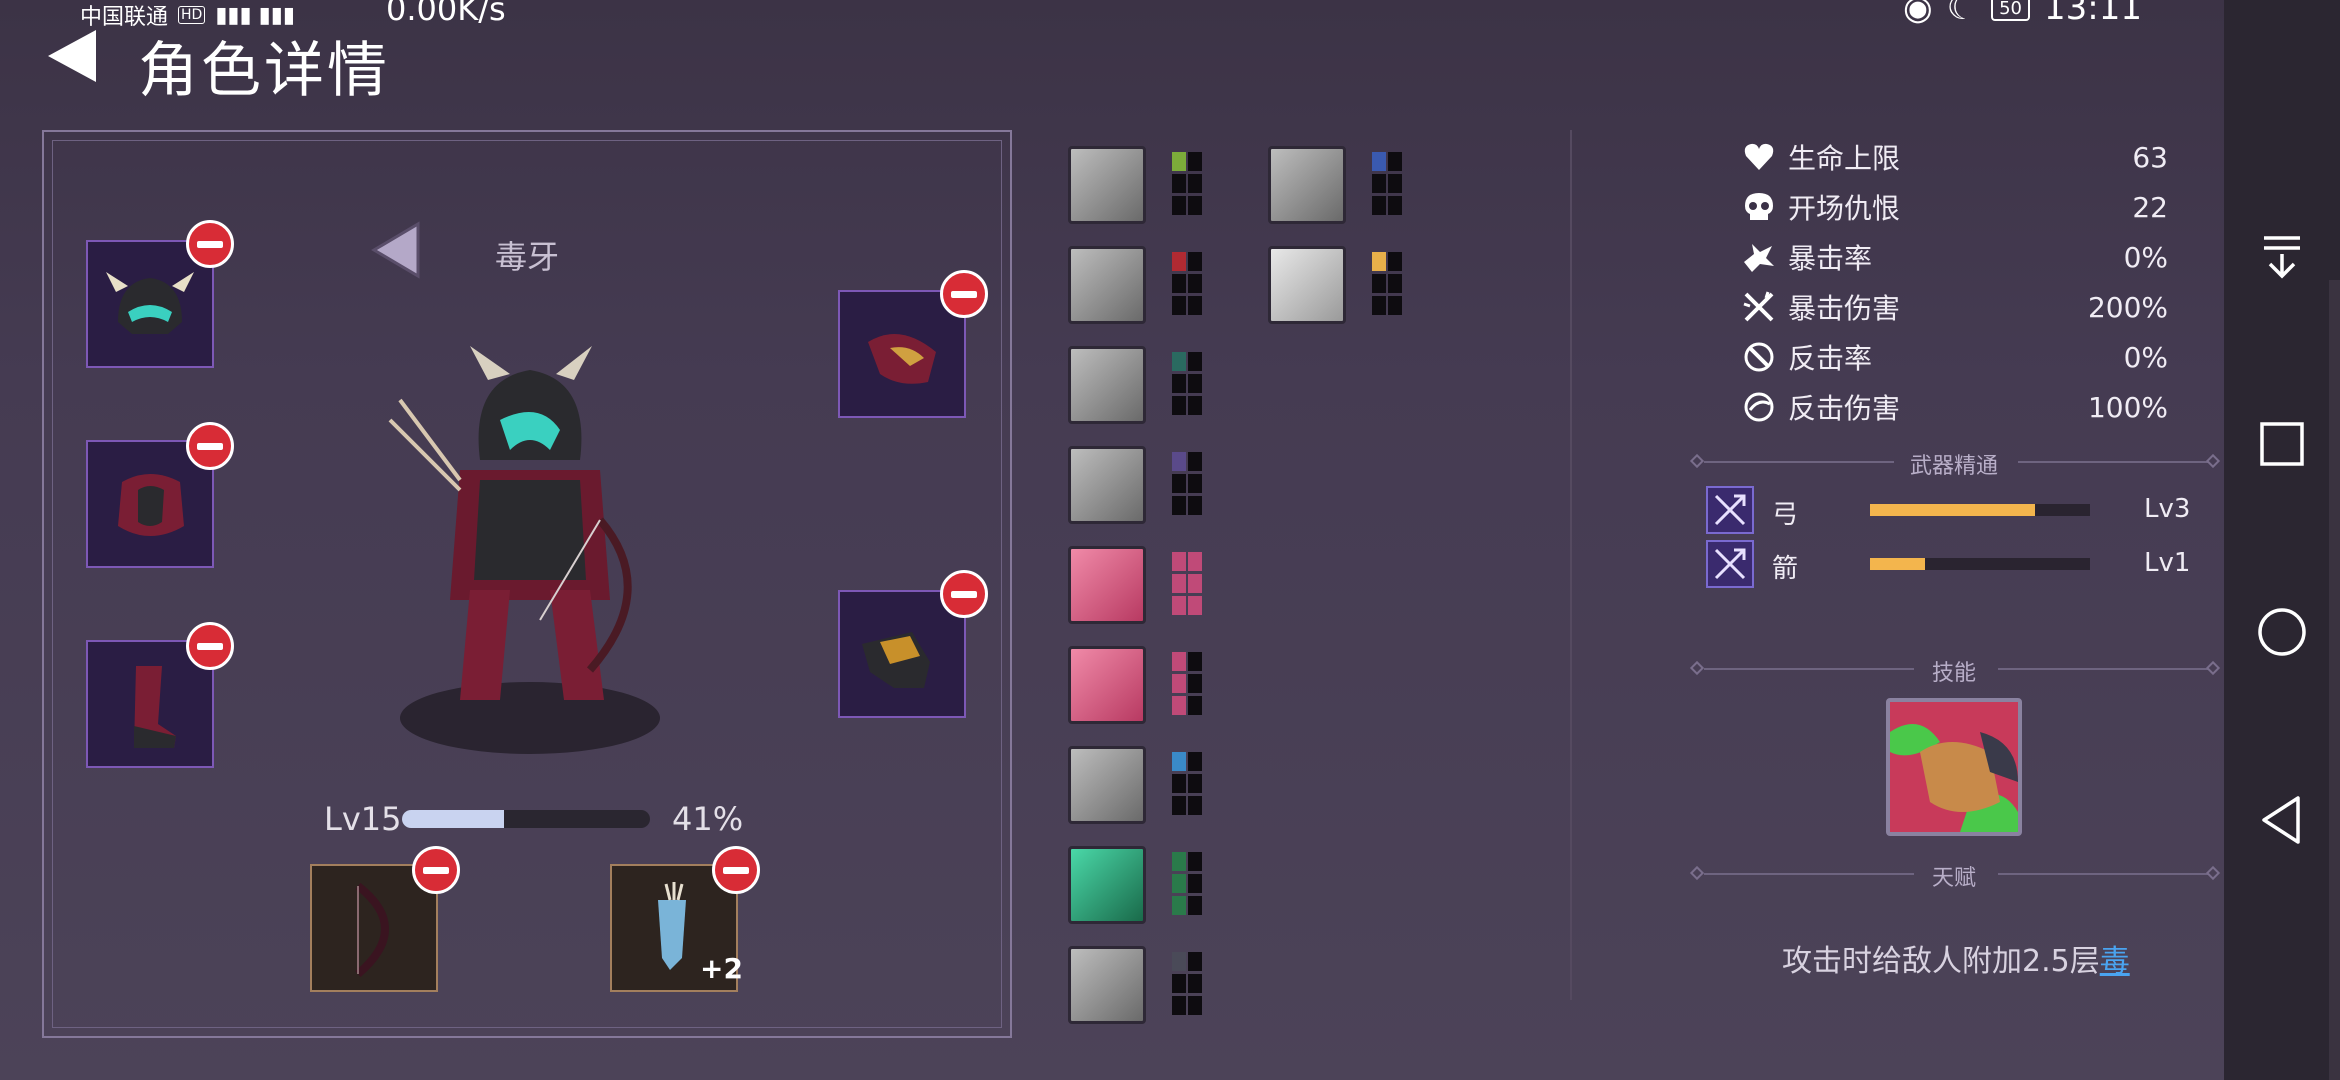  I want to click on stat-row: 反击伤害 100%, so click(1955, 407).